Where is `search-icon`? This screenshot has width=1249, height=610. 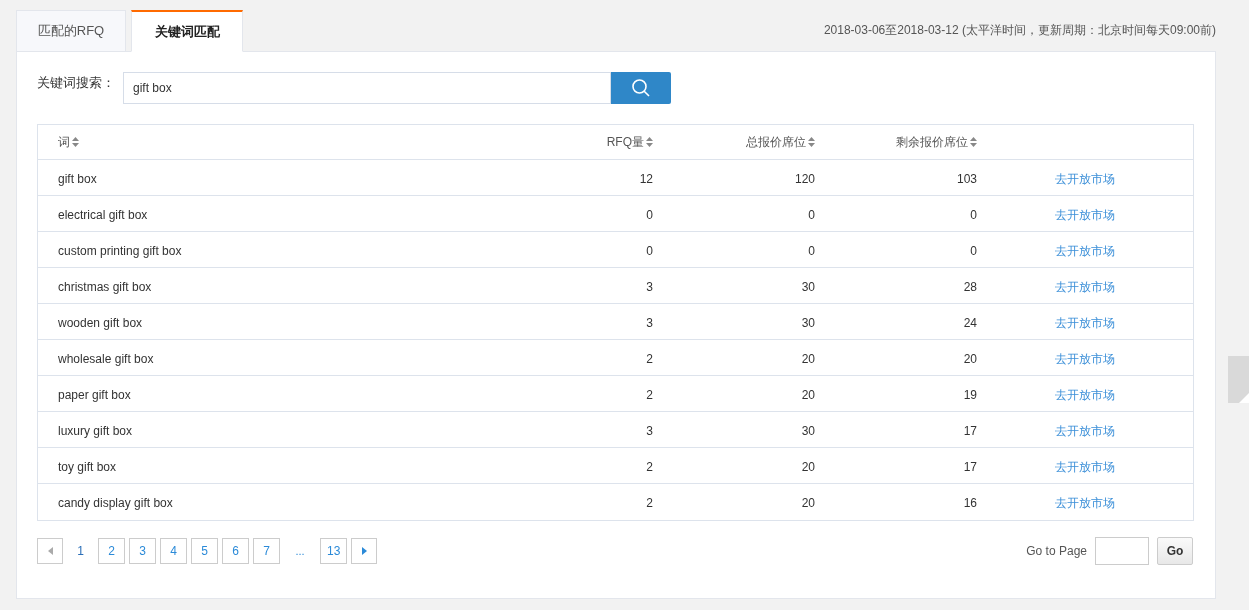
search-icon is located at coordinates (641, 88).